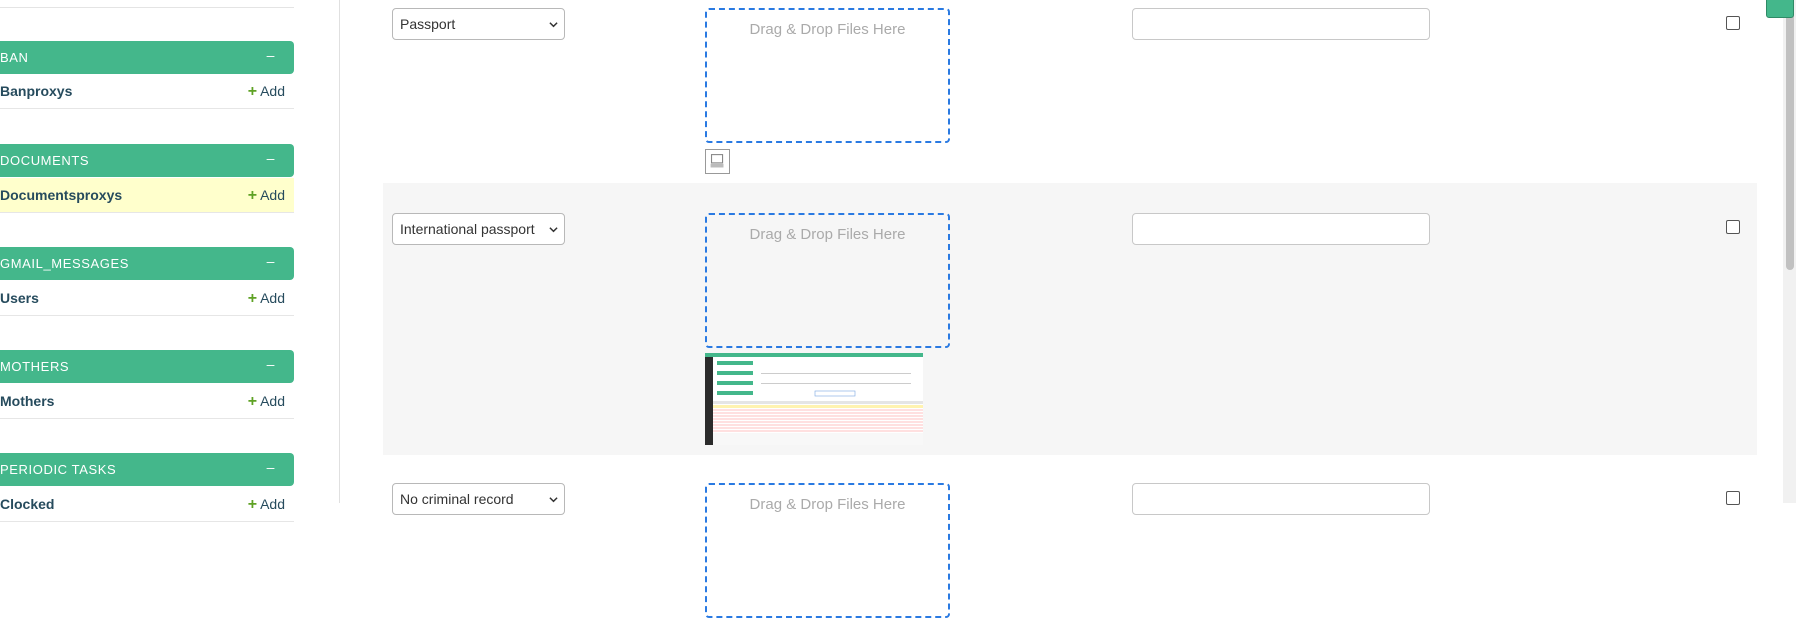 This screenshot has height=618, width=1796. Describe the element at coordinates (339, 251) in the screenshot. I see `content-divider` at that location.